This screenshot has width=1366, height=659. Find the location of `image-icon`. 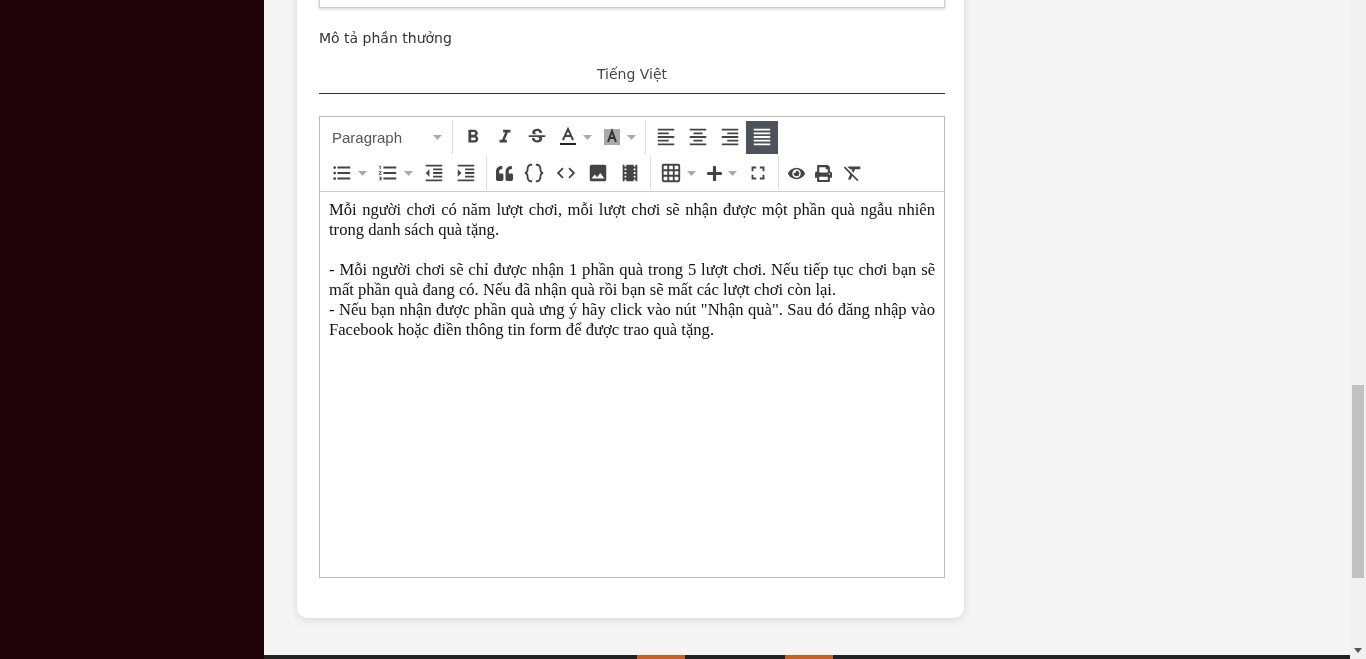

image-icon is located at coordinates (598, 173).